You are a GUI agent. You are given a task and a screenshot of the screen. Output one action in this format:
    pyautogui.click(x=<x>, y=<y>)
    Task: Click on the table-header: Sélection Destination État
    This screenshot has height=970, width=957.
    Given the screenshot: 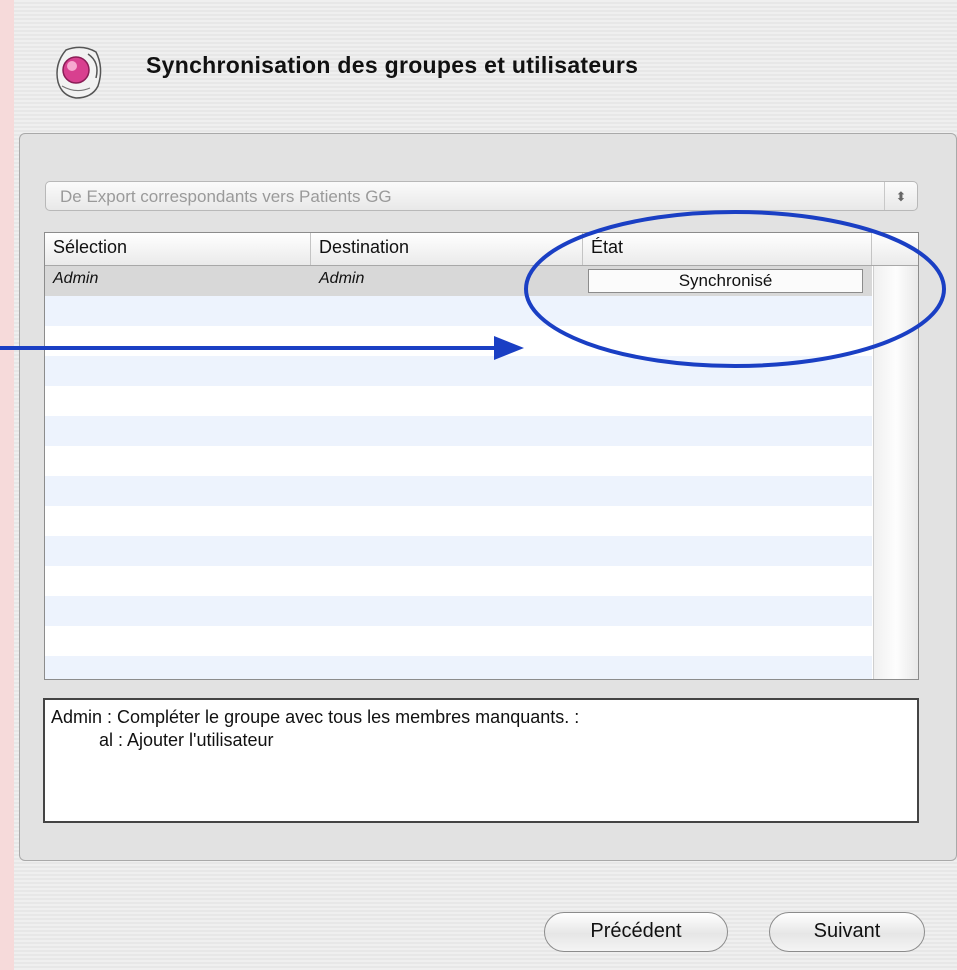 What is the action you would take?
    pyautogui.click(x=481, y=249)
    